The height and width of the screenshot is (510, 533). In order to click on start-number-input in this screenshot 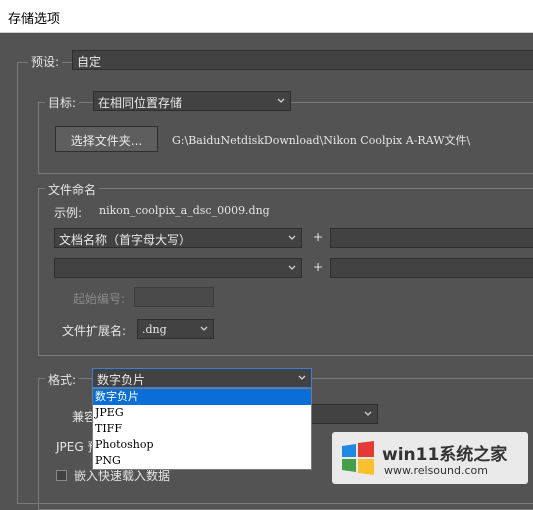, I will do `click(174, 297)`.